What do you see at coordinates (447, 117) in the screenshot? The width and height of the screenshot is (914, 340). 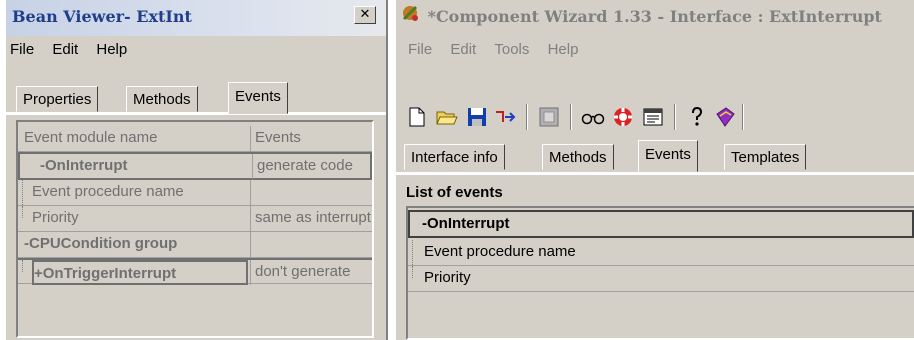 I see `open-folder-icon` at bounding box center [447, 117].